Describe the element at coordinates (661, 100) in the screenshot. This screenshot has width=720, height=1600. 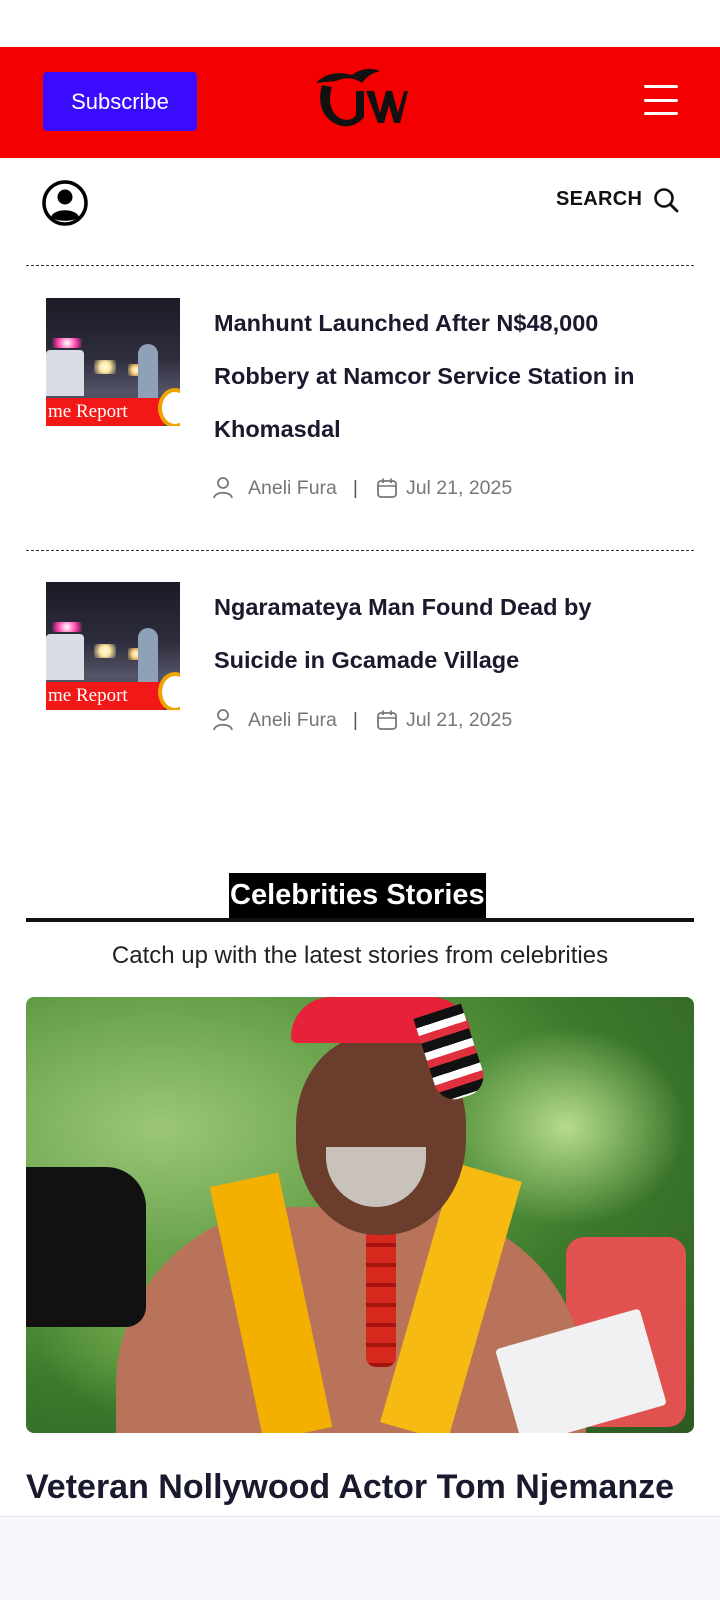
I see `menu-icon` at that location.